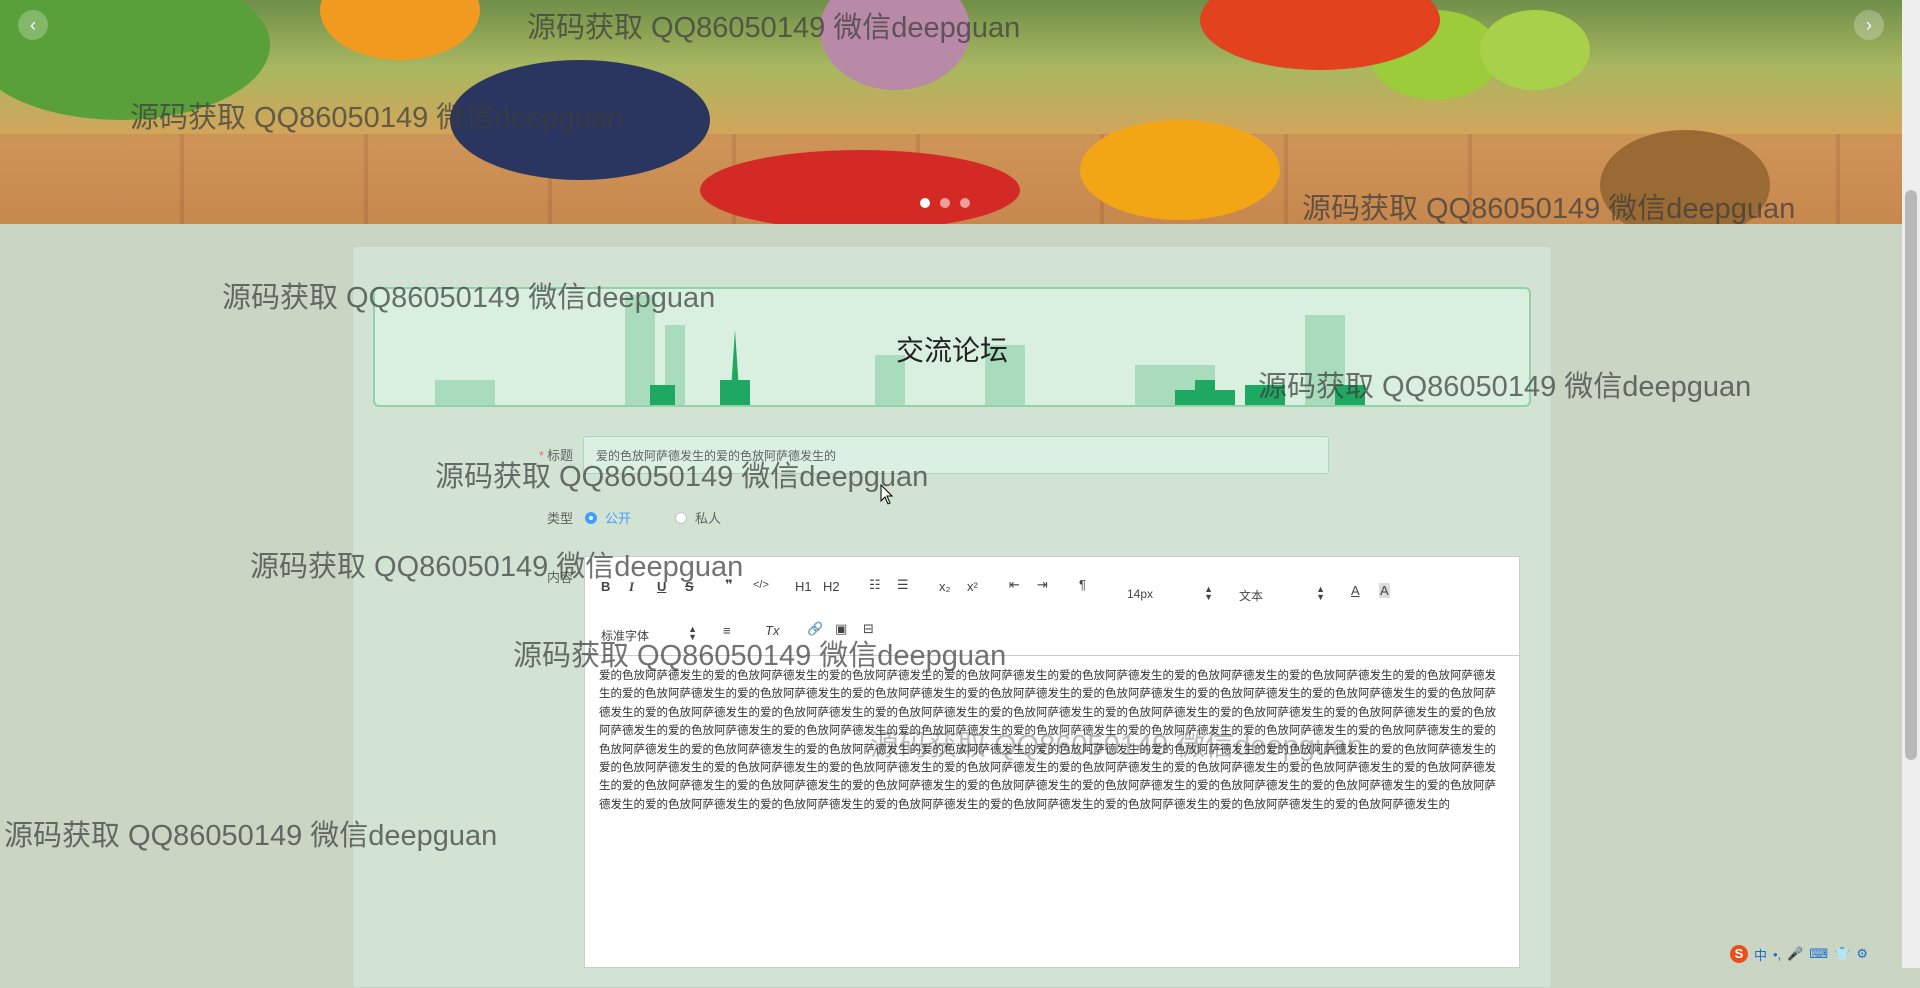 The width and height of the screenshot is (1920, 988). Describe the element at coordinates (945, 586) in the screenshot. I see `subscript-button: x₂` at that location.